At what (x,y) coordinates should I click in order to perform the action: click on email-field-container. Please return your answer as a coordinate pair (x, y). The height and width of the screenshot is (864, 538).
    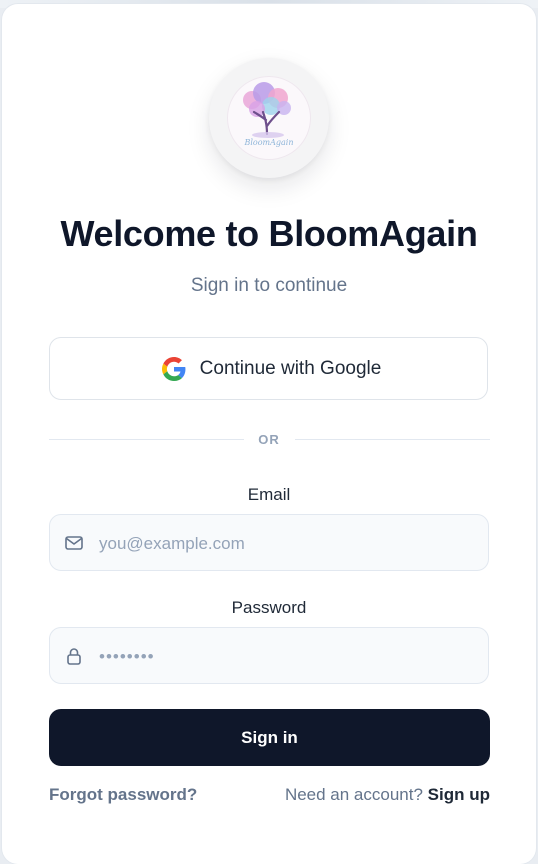
    Looking at the image, I should click on (269, 543).